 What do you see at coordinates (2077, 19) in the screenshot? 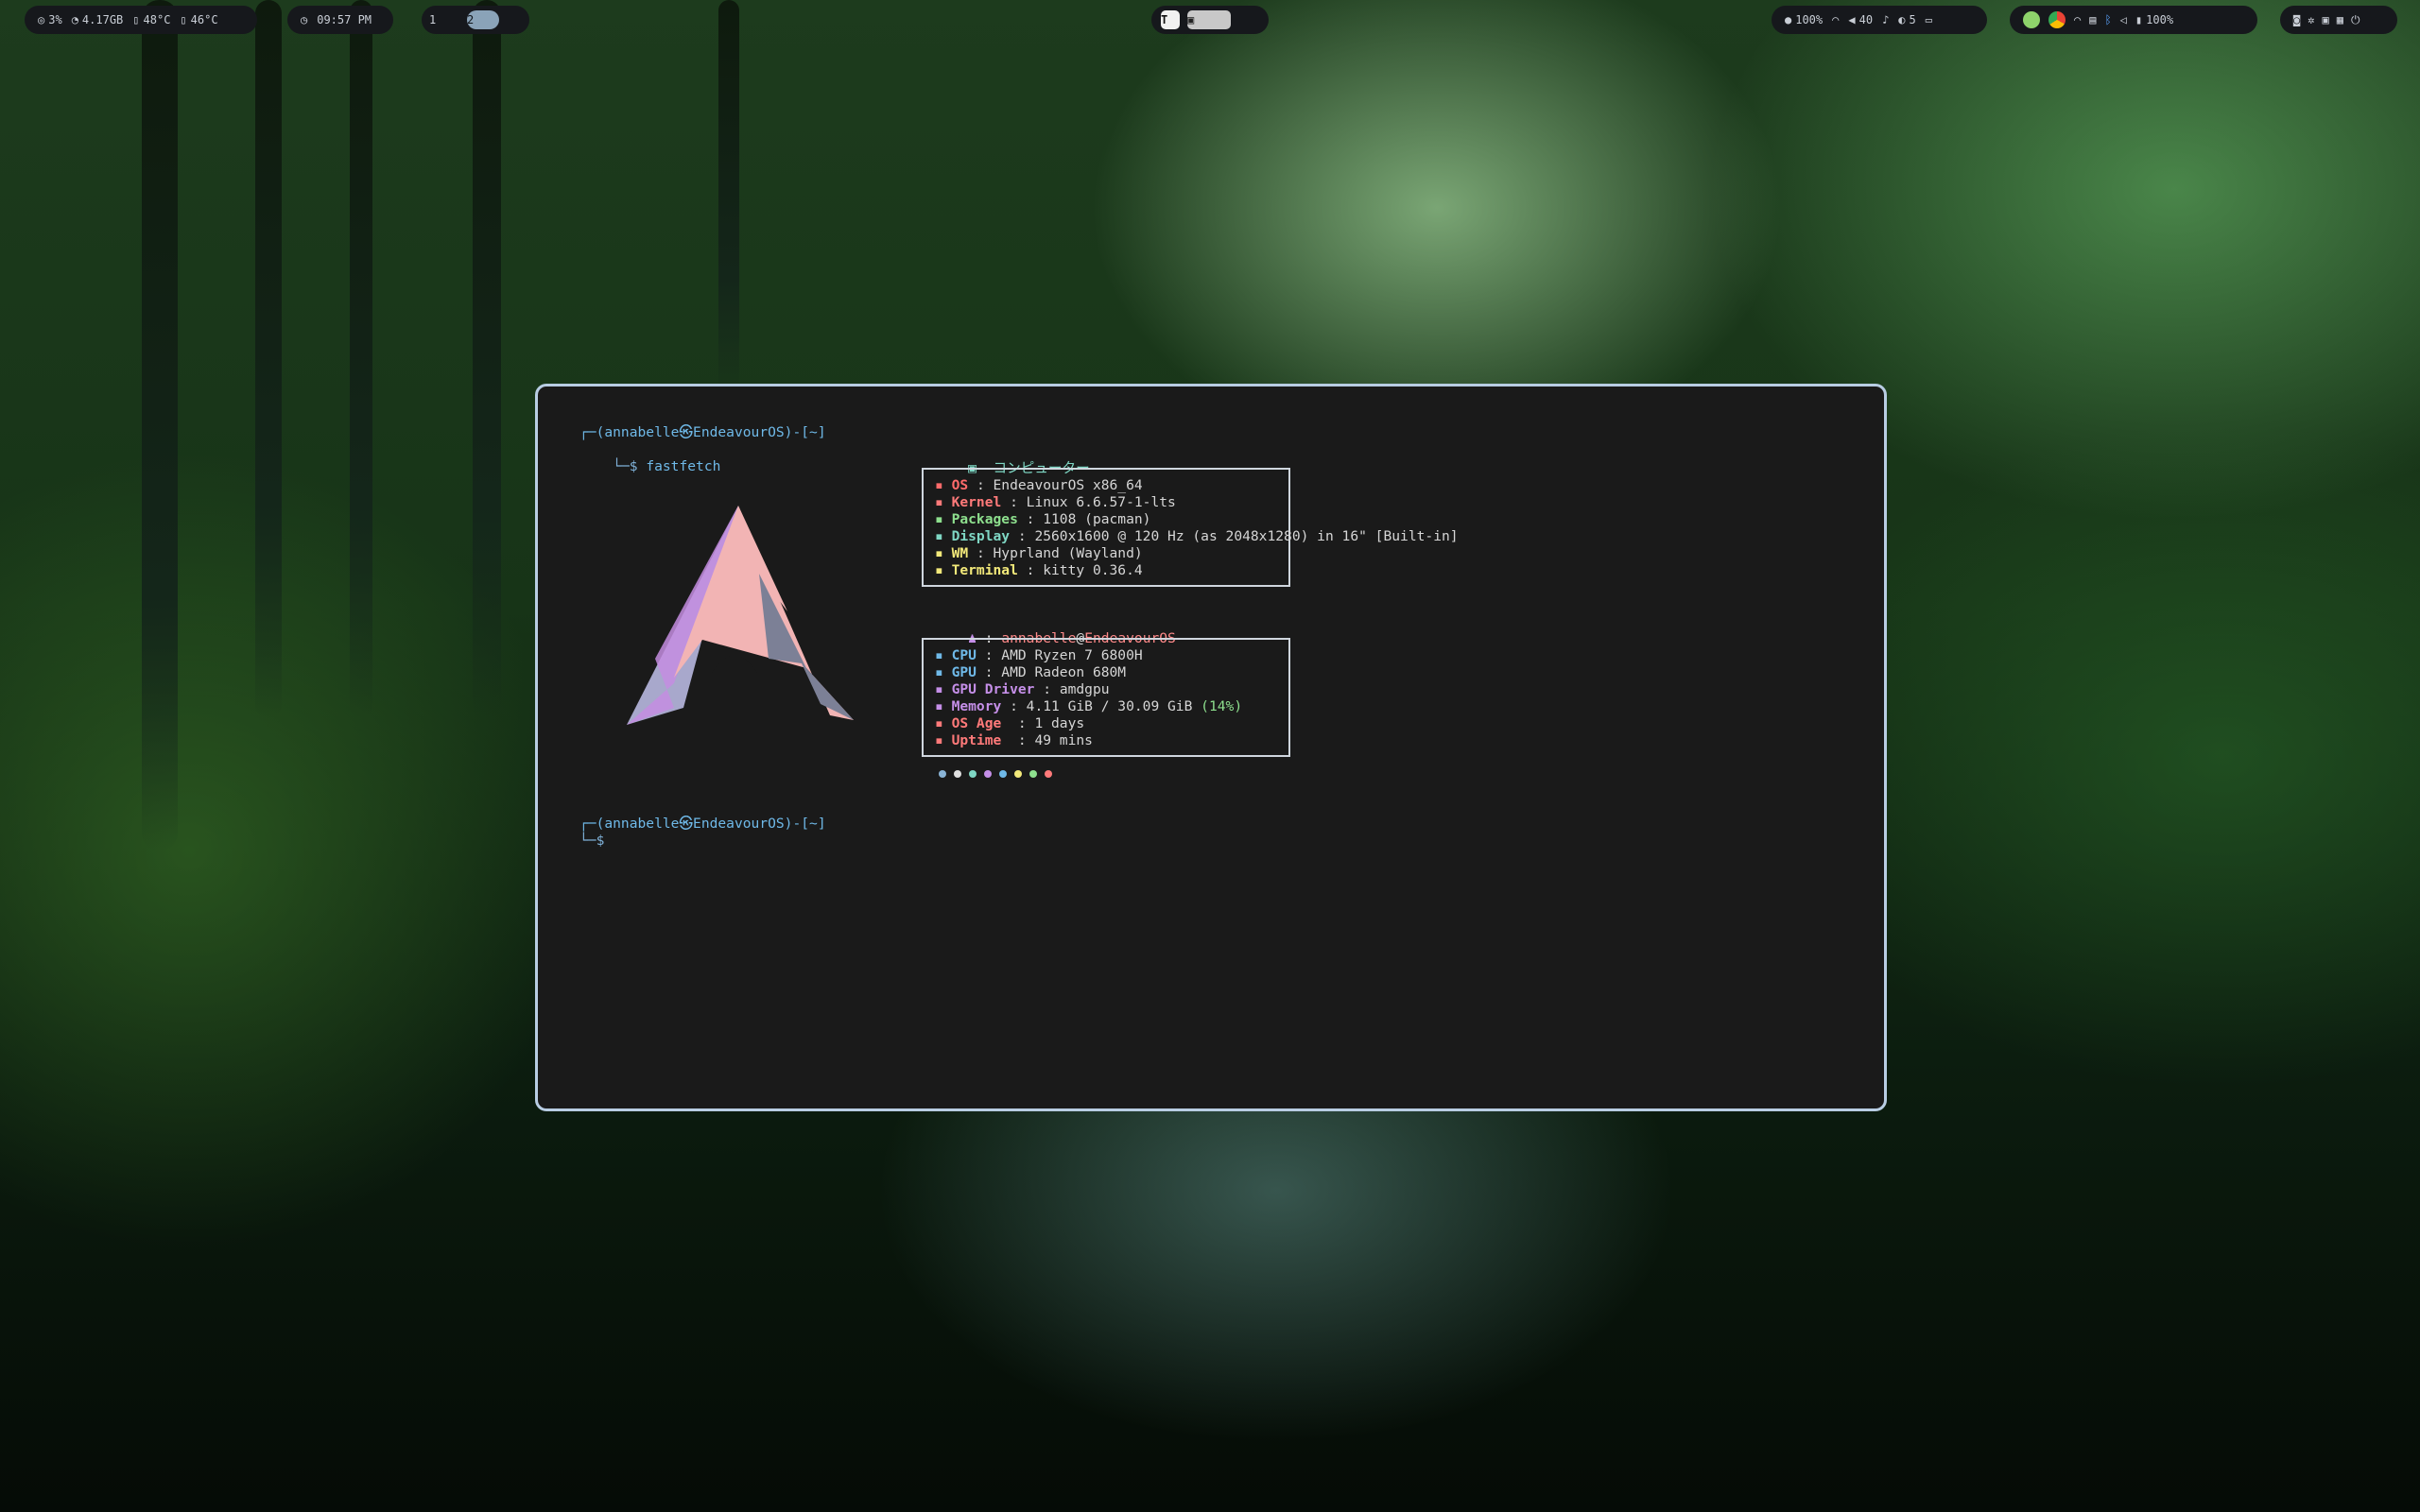
I see `wifi-tray-icon: ◠` at bounding box center [2077, 19].